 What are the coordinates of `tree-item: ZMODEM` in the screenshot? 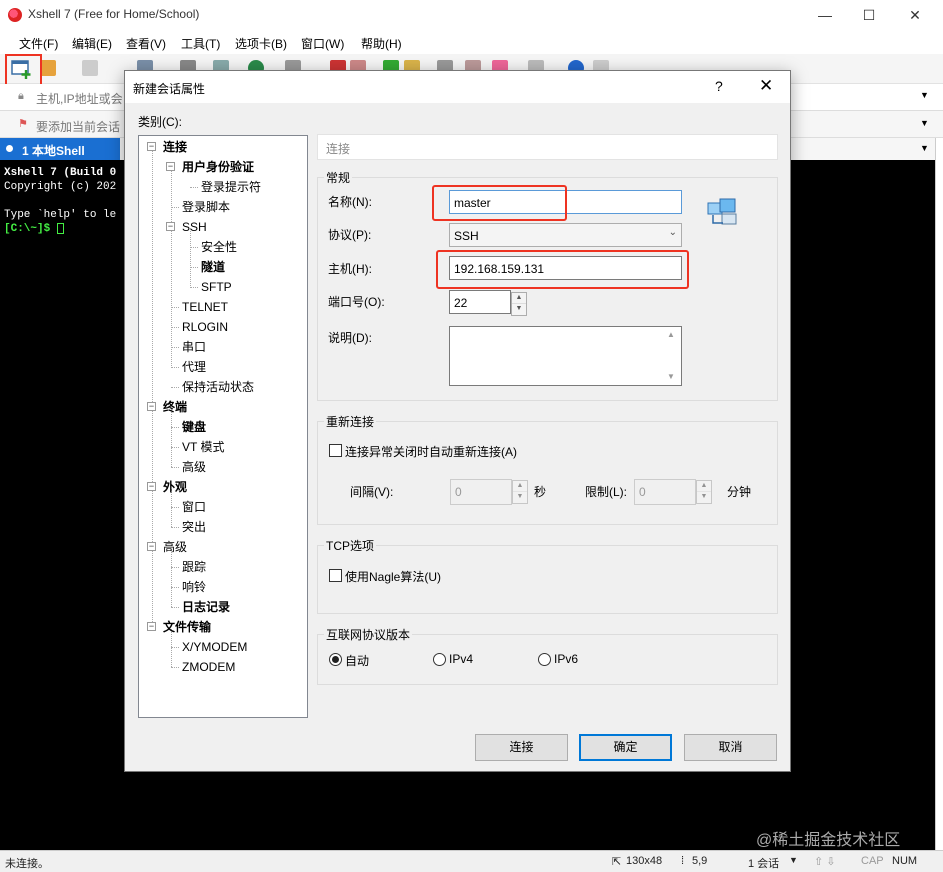 It's located at (208, 667).